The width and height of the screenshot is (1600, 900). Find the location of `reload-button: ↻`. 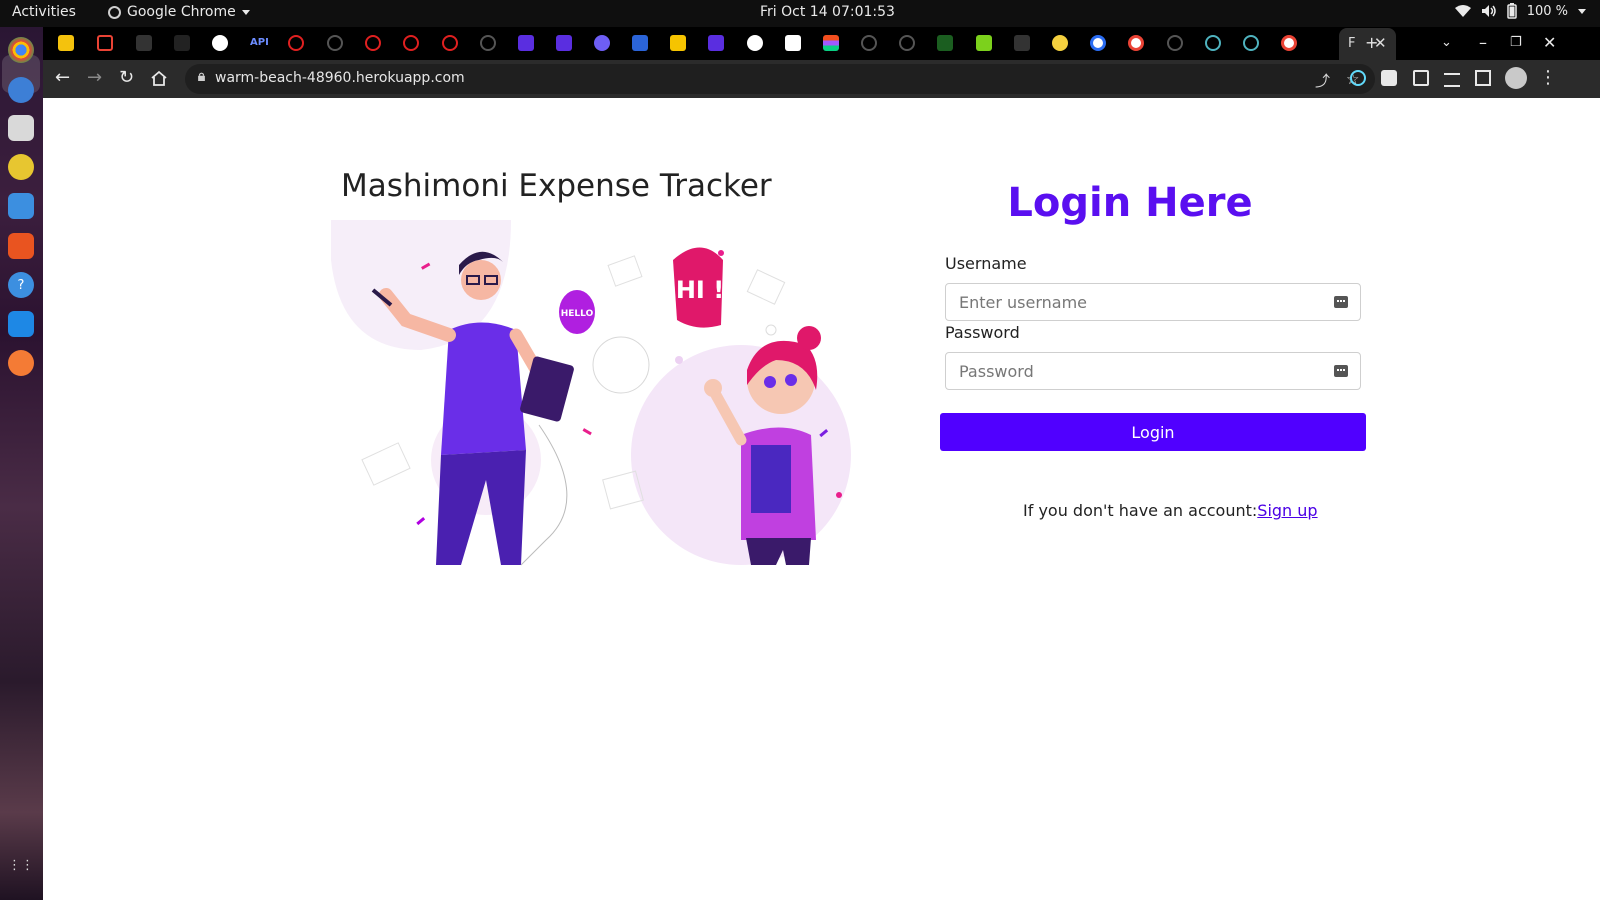

reload-button: ↻ is located at coordinates (126, 78).